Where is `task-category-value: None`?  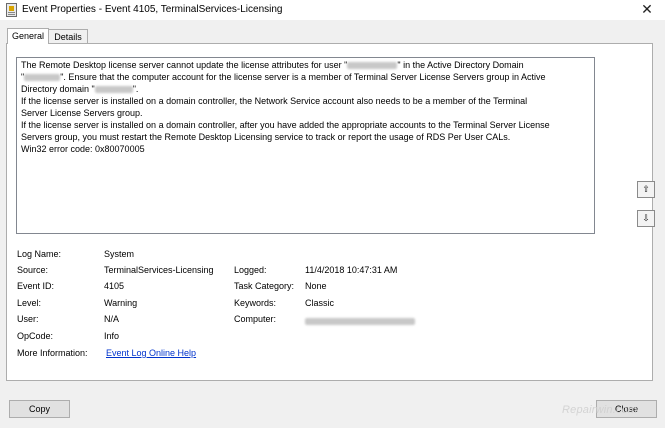 task-category-value: None is located at coordinates (316, 286).